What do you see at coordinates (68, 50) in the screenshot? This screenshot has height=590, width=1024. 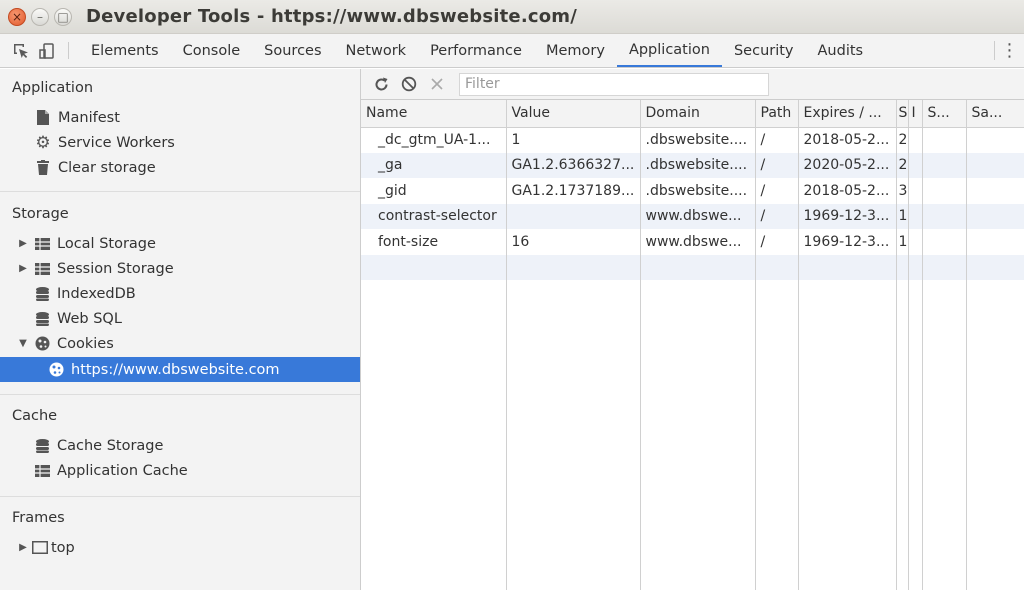 I see `toolbar-separator` at bounding box center [68, 50].